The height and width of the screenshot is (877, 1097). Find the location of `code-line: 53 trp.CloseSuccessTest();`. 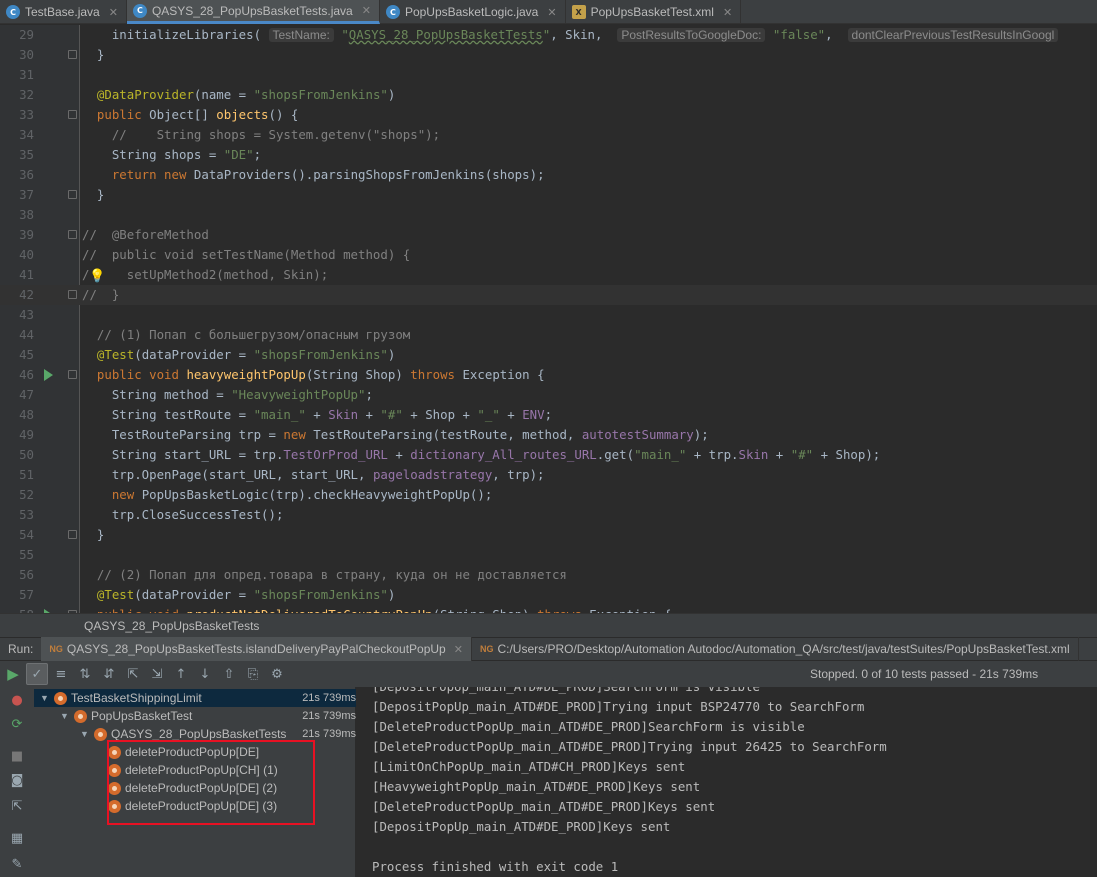

code-line: 53 trp.CloseSuccessTest(); is located at coordinates (548, 515).